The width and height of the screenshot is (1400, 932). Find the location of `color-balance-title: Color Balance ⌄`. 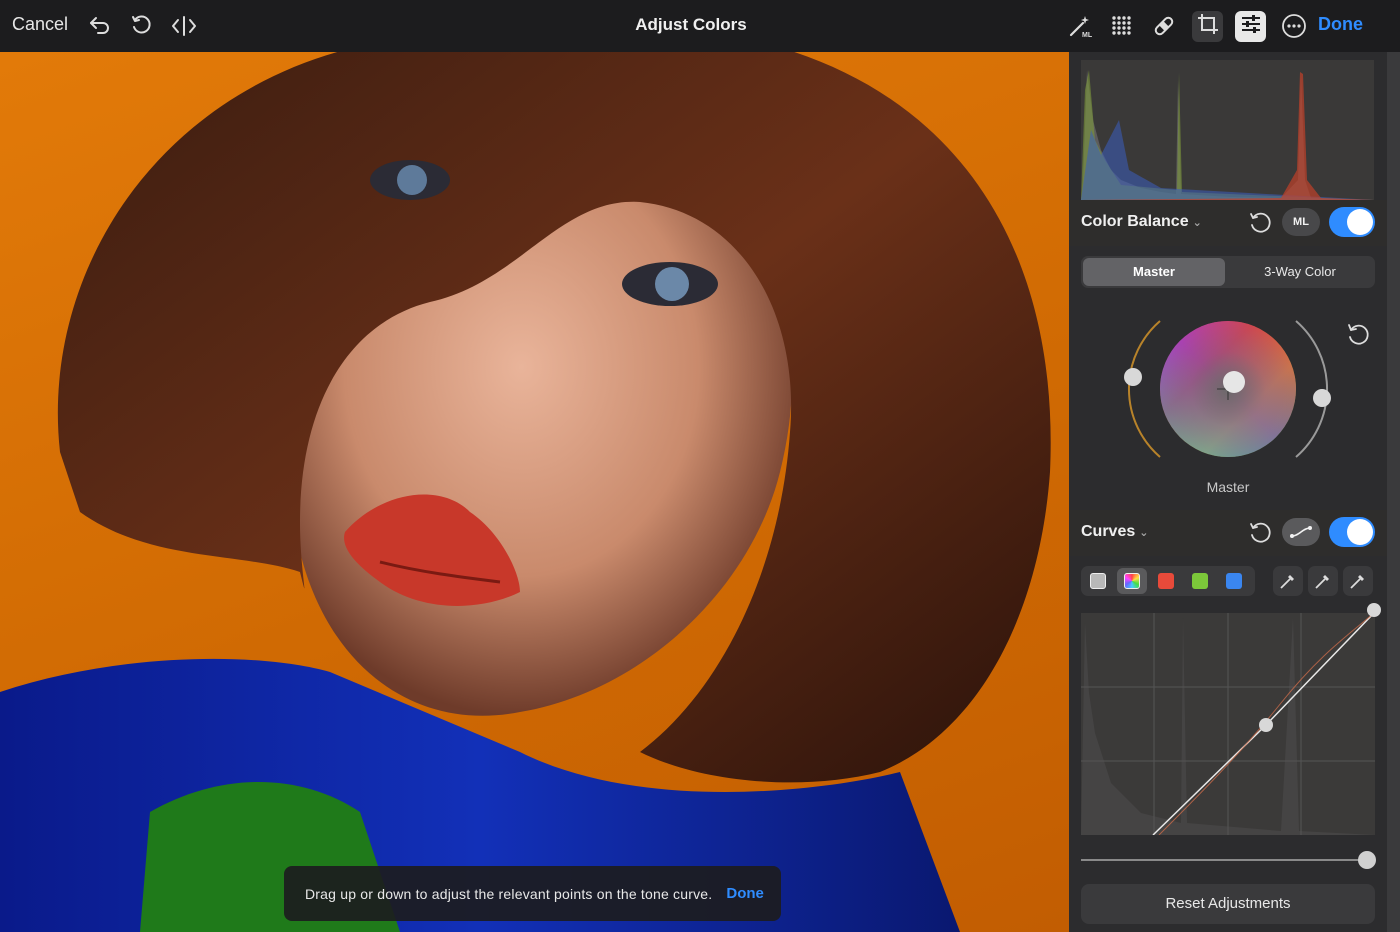

color-balance-title: Color Balance ⌄ is located at coordinates (1141, 222).